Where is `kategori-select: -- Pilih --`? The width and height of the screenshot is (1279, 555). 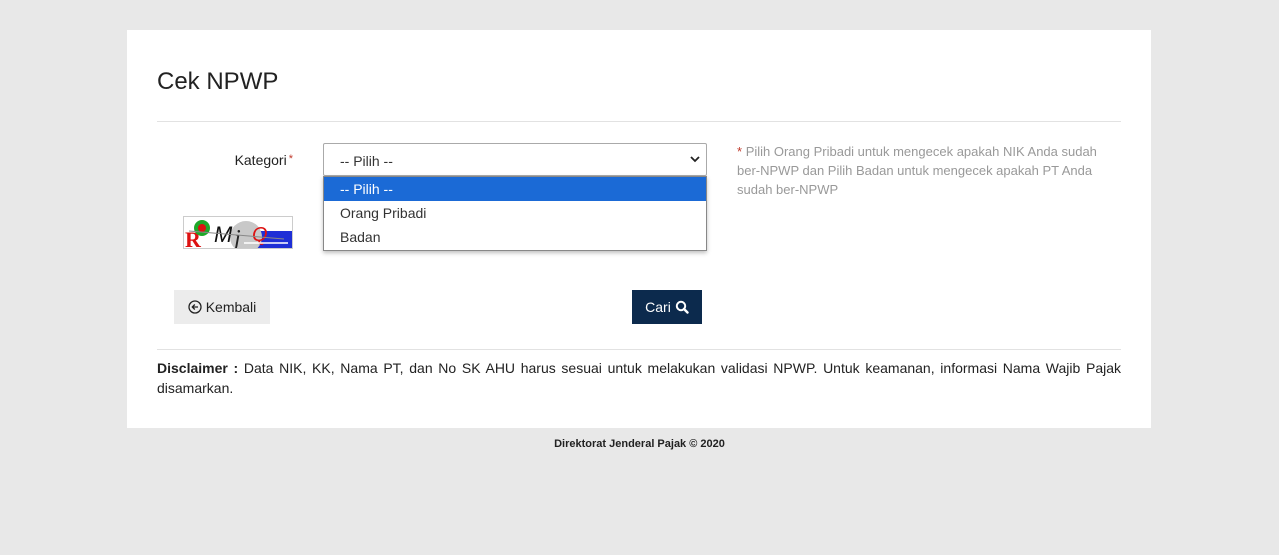 kategori-select: -- Pilih -- is located at coordinates (515, 159).